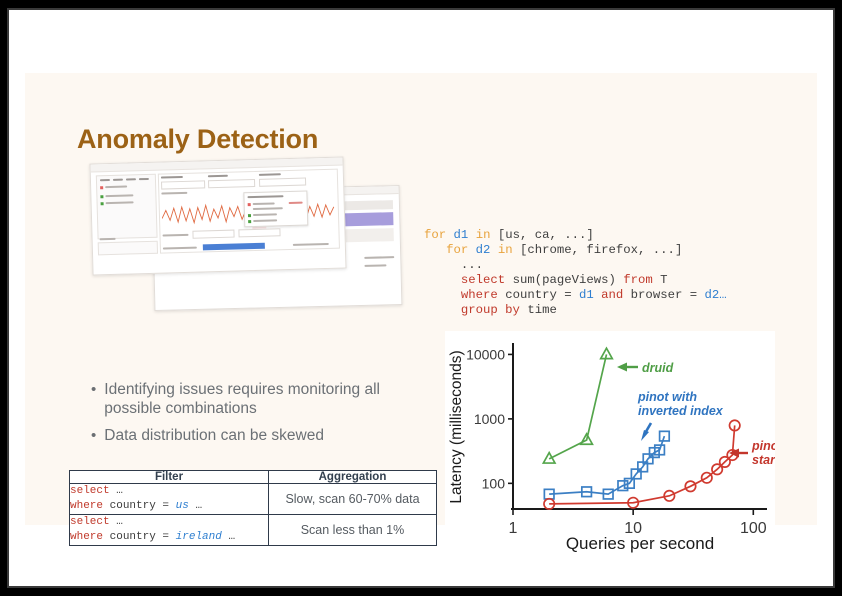 This screenshot has height=596, width=842. I want to click on druid-arrow-head, so click(622, 367).